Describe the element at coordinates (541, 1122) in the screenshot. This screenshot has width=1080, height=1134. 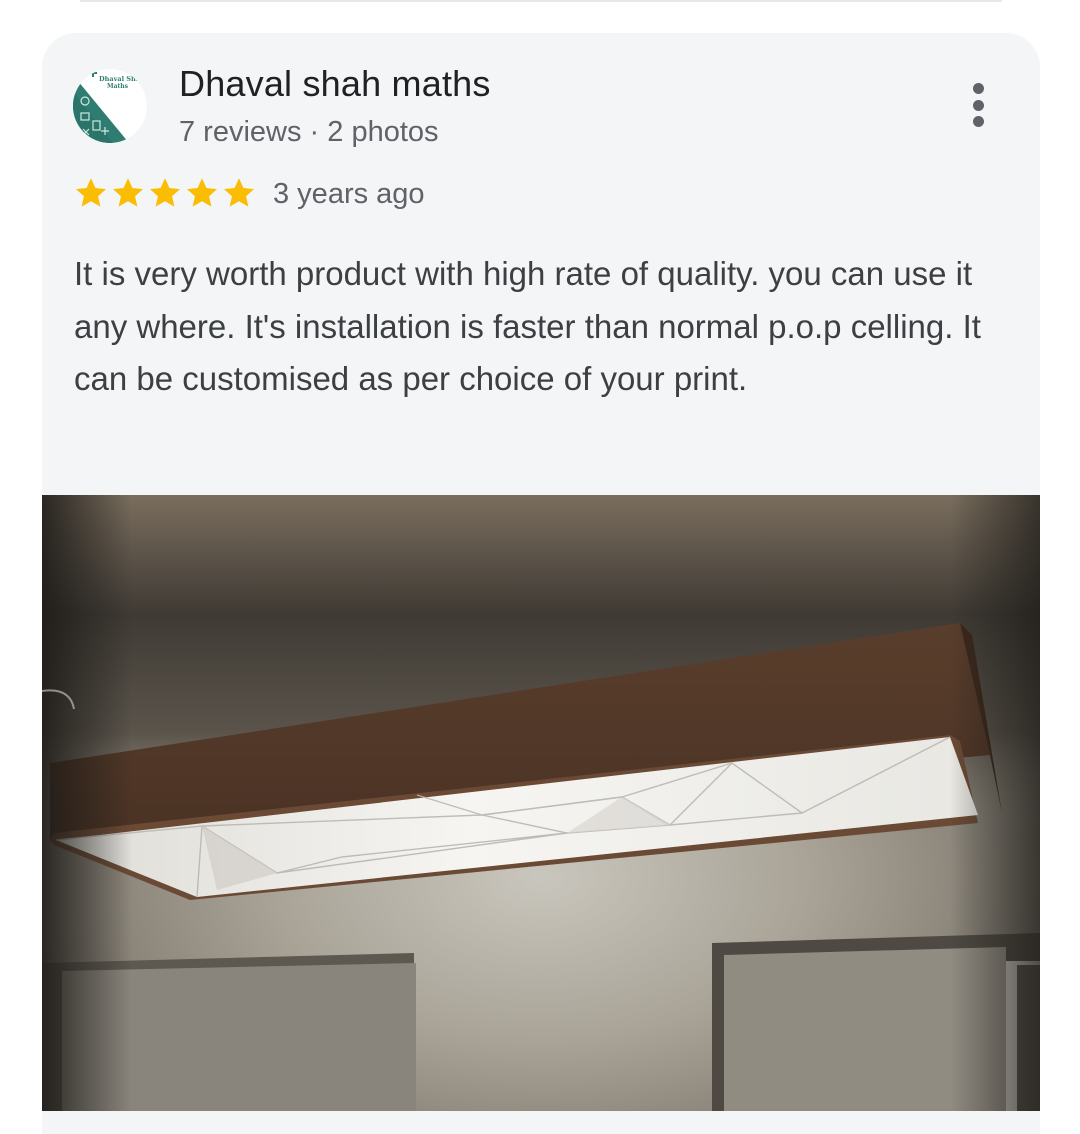
I see `bottom-divider` at that location.